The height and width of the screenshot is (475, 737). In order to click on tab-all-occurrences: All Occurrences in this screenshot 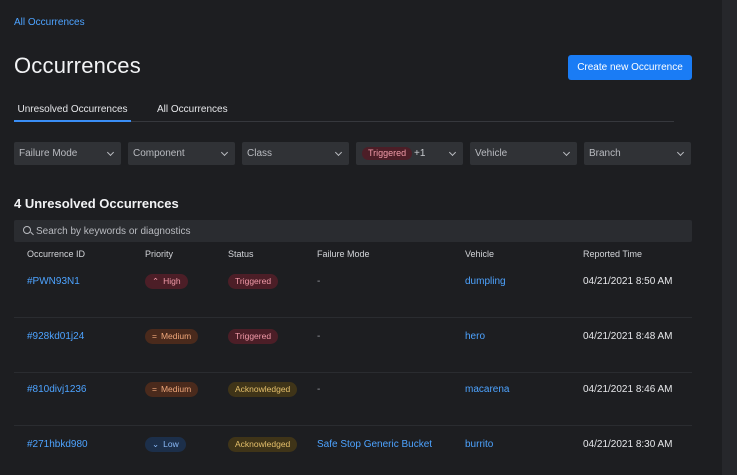, I will do `click(193, 110)`.